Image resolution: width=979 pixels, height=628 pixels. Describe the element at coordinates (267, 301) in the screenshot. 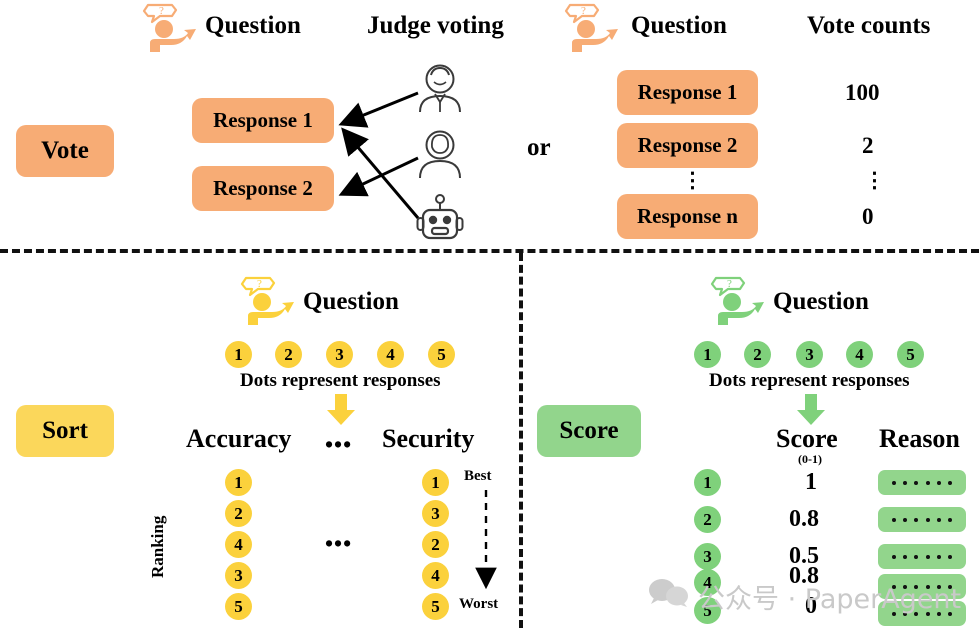

I see `question-person-icon-sort: ?` at that location.